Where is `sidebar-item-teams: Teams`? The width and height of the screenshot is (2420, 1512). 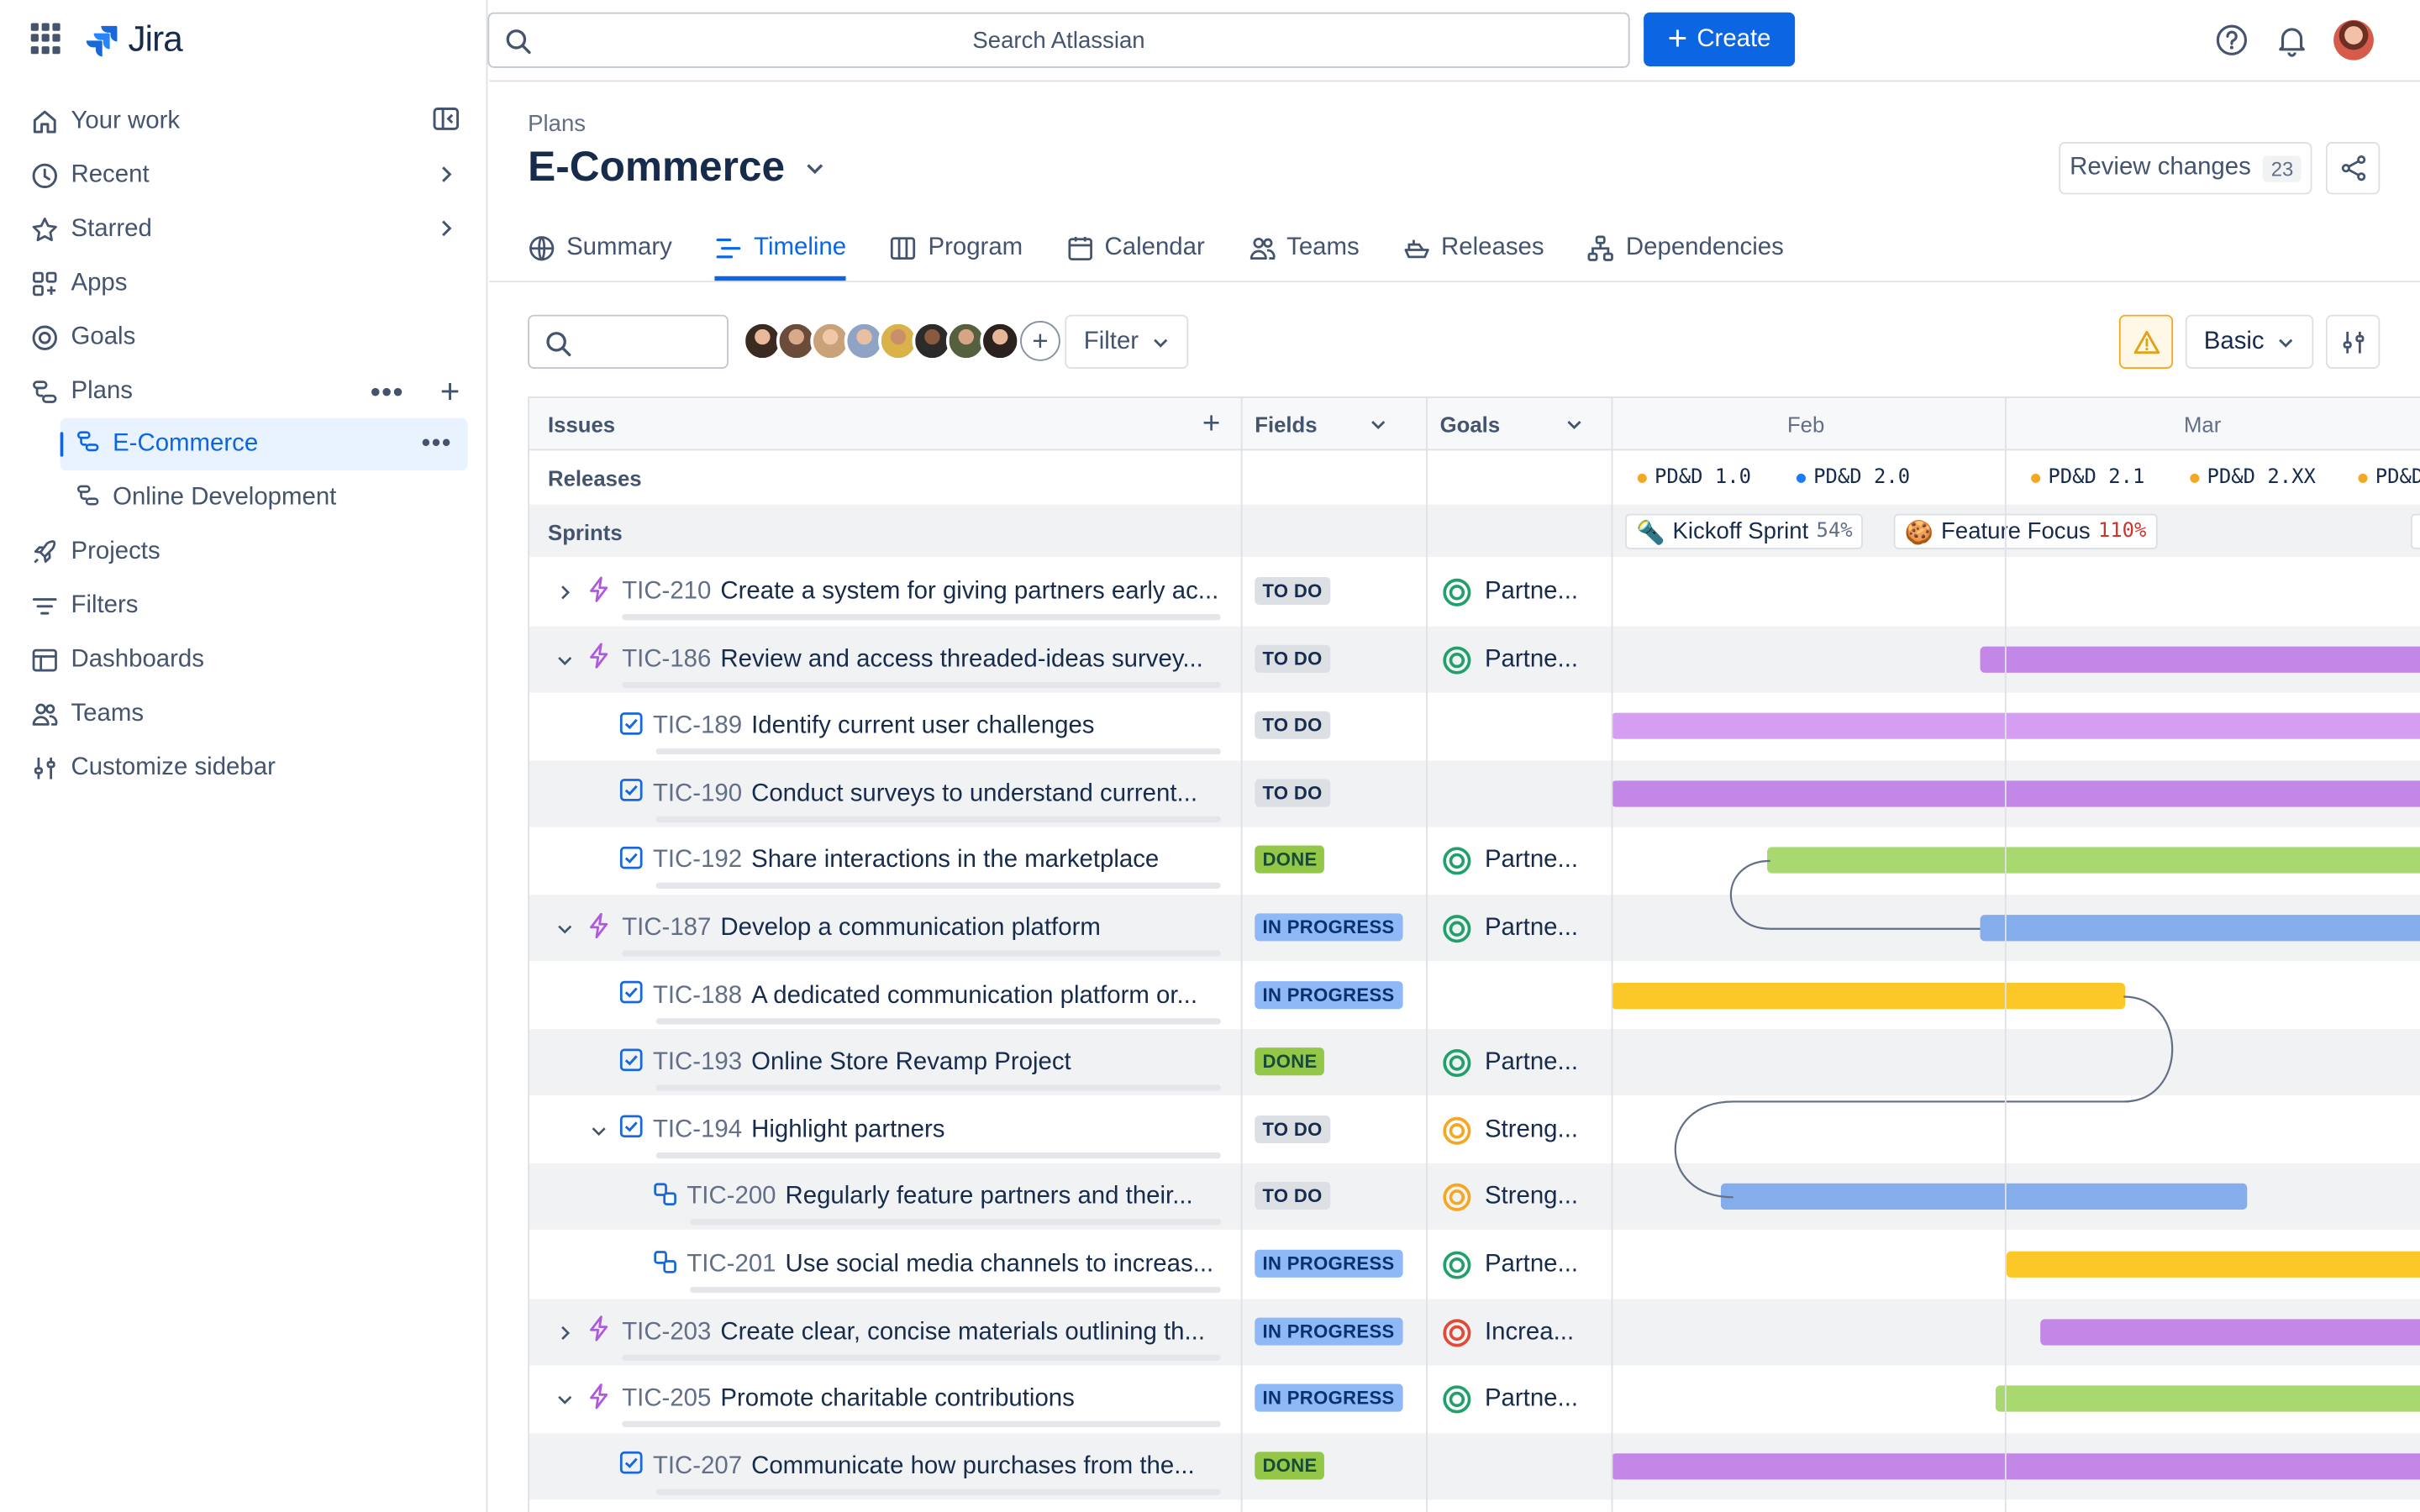 sidebar-item-teams: Teams is located at coordinates (87, 714).